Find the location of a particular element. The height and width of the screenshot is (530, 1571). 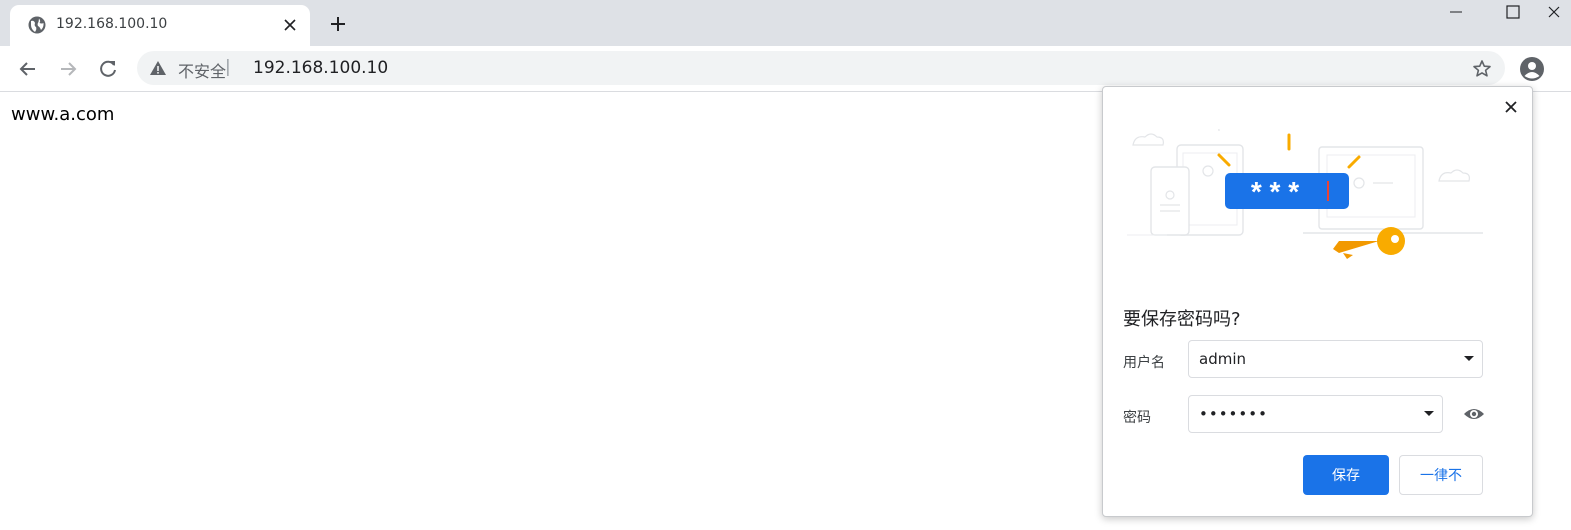

forward-arrow-icon is located at coordinates (69, 69).